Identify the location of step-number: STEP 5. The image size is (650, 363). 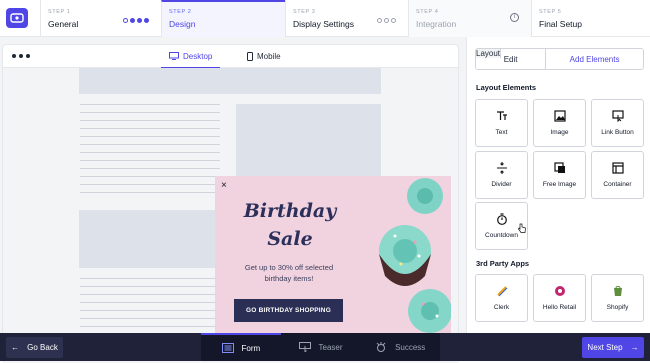
(550, 12).